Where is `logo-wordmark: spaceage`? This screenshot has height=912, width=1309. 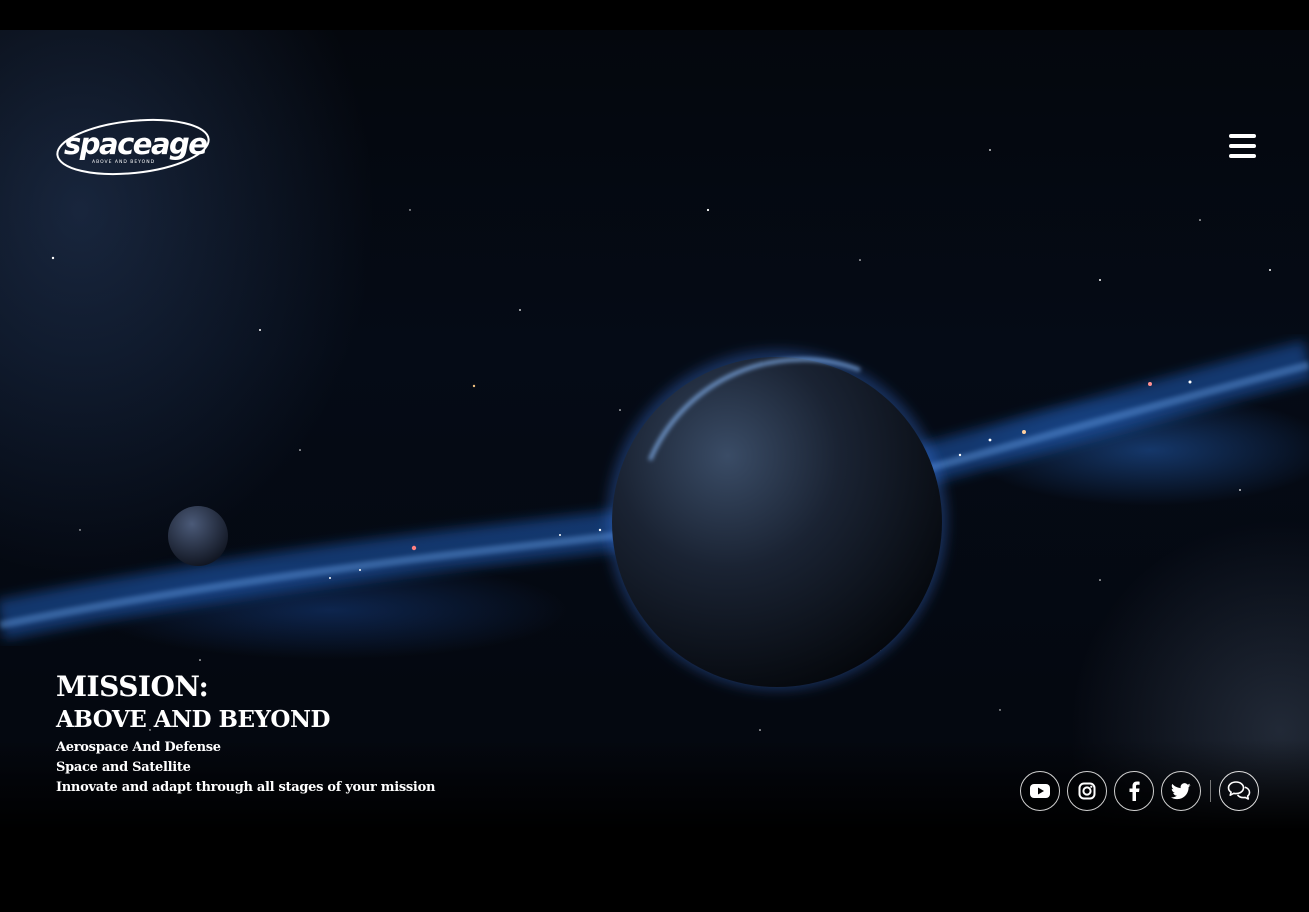
logo-wordmark: spaceage is located at coordinates (135, 144).